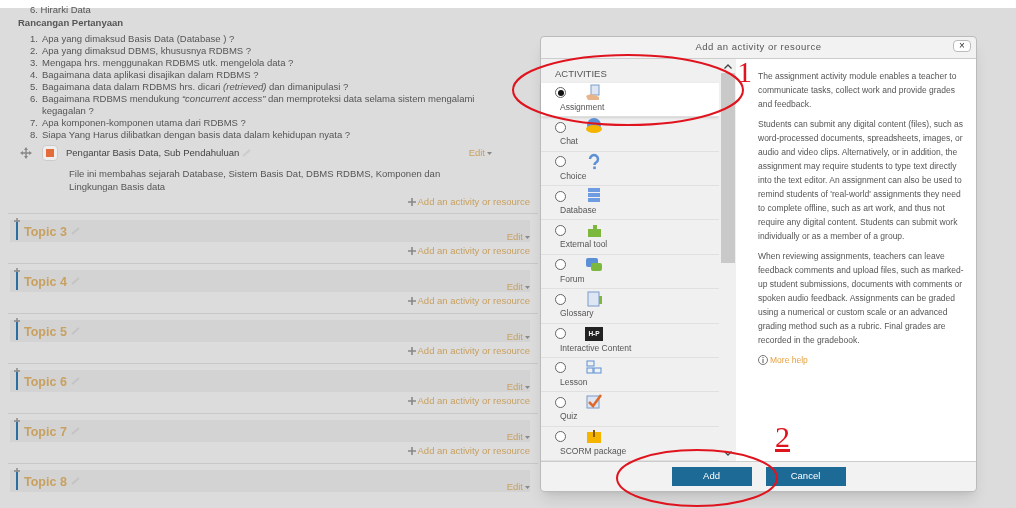  What do you see at coordinates (581, 74) in the screenshot?
I see `section-label: ACTIVITIES` at bounding box center [581, 74].